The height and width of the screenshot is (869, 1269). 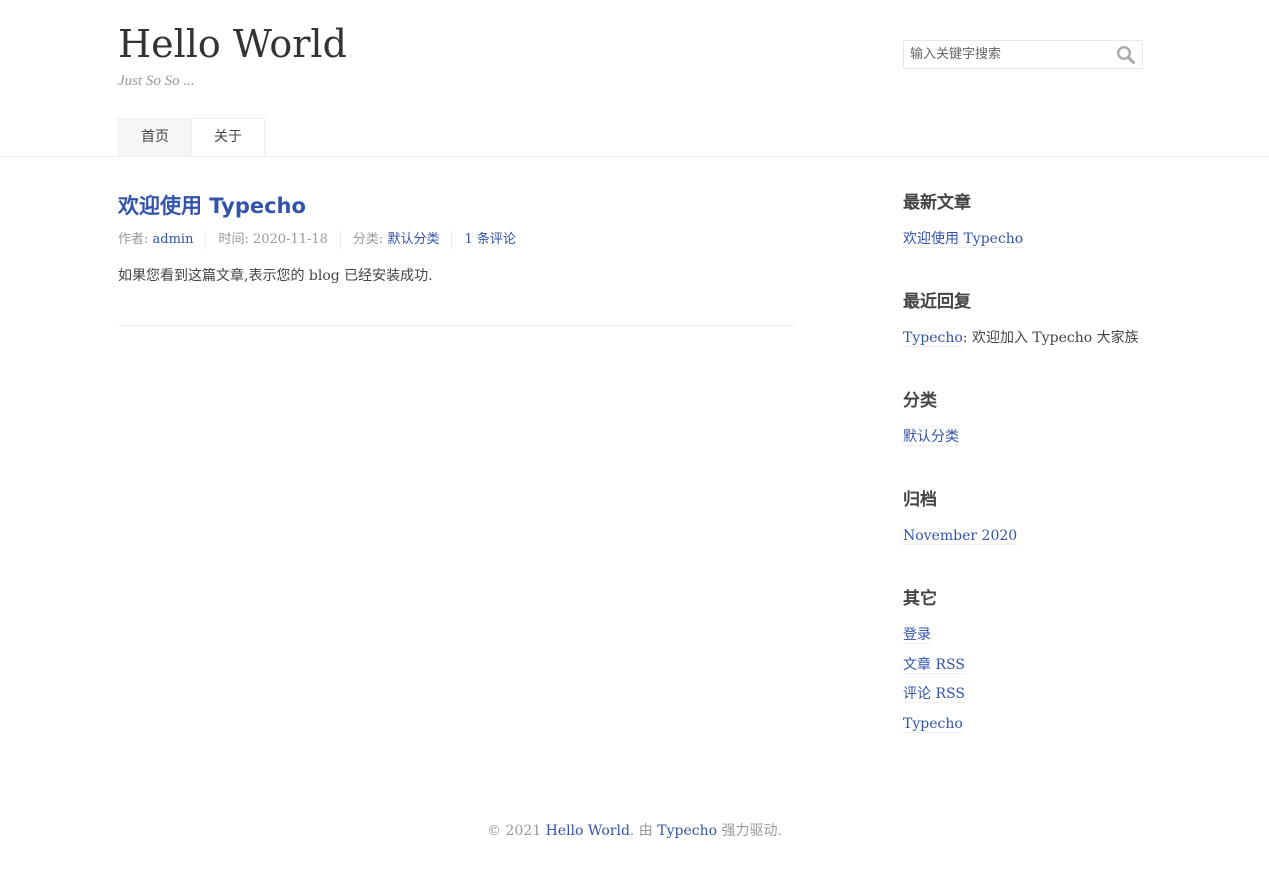 I want to click on list-item: 文章 RSS, so click(x=1028, y=665).